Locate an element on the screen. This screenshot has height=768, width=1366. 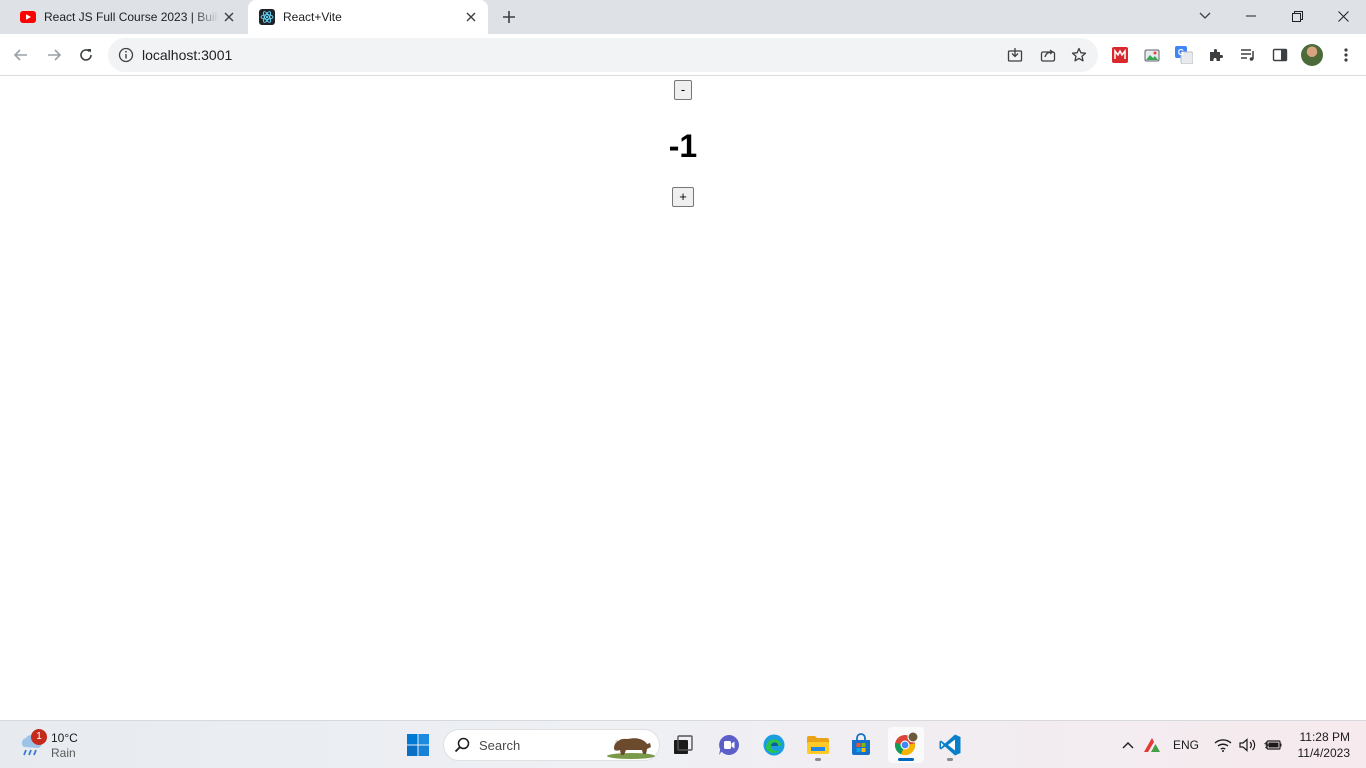
app-tray-icon is located at coordinates (1152, 745).